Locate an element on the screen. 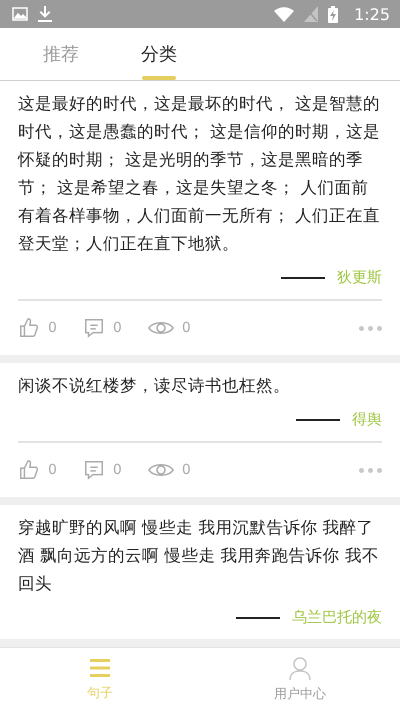  quote-text: 闲谈不说红楼梦，读尽诗书也枉然。 is located at coordinates (154, 386).